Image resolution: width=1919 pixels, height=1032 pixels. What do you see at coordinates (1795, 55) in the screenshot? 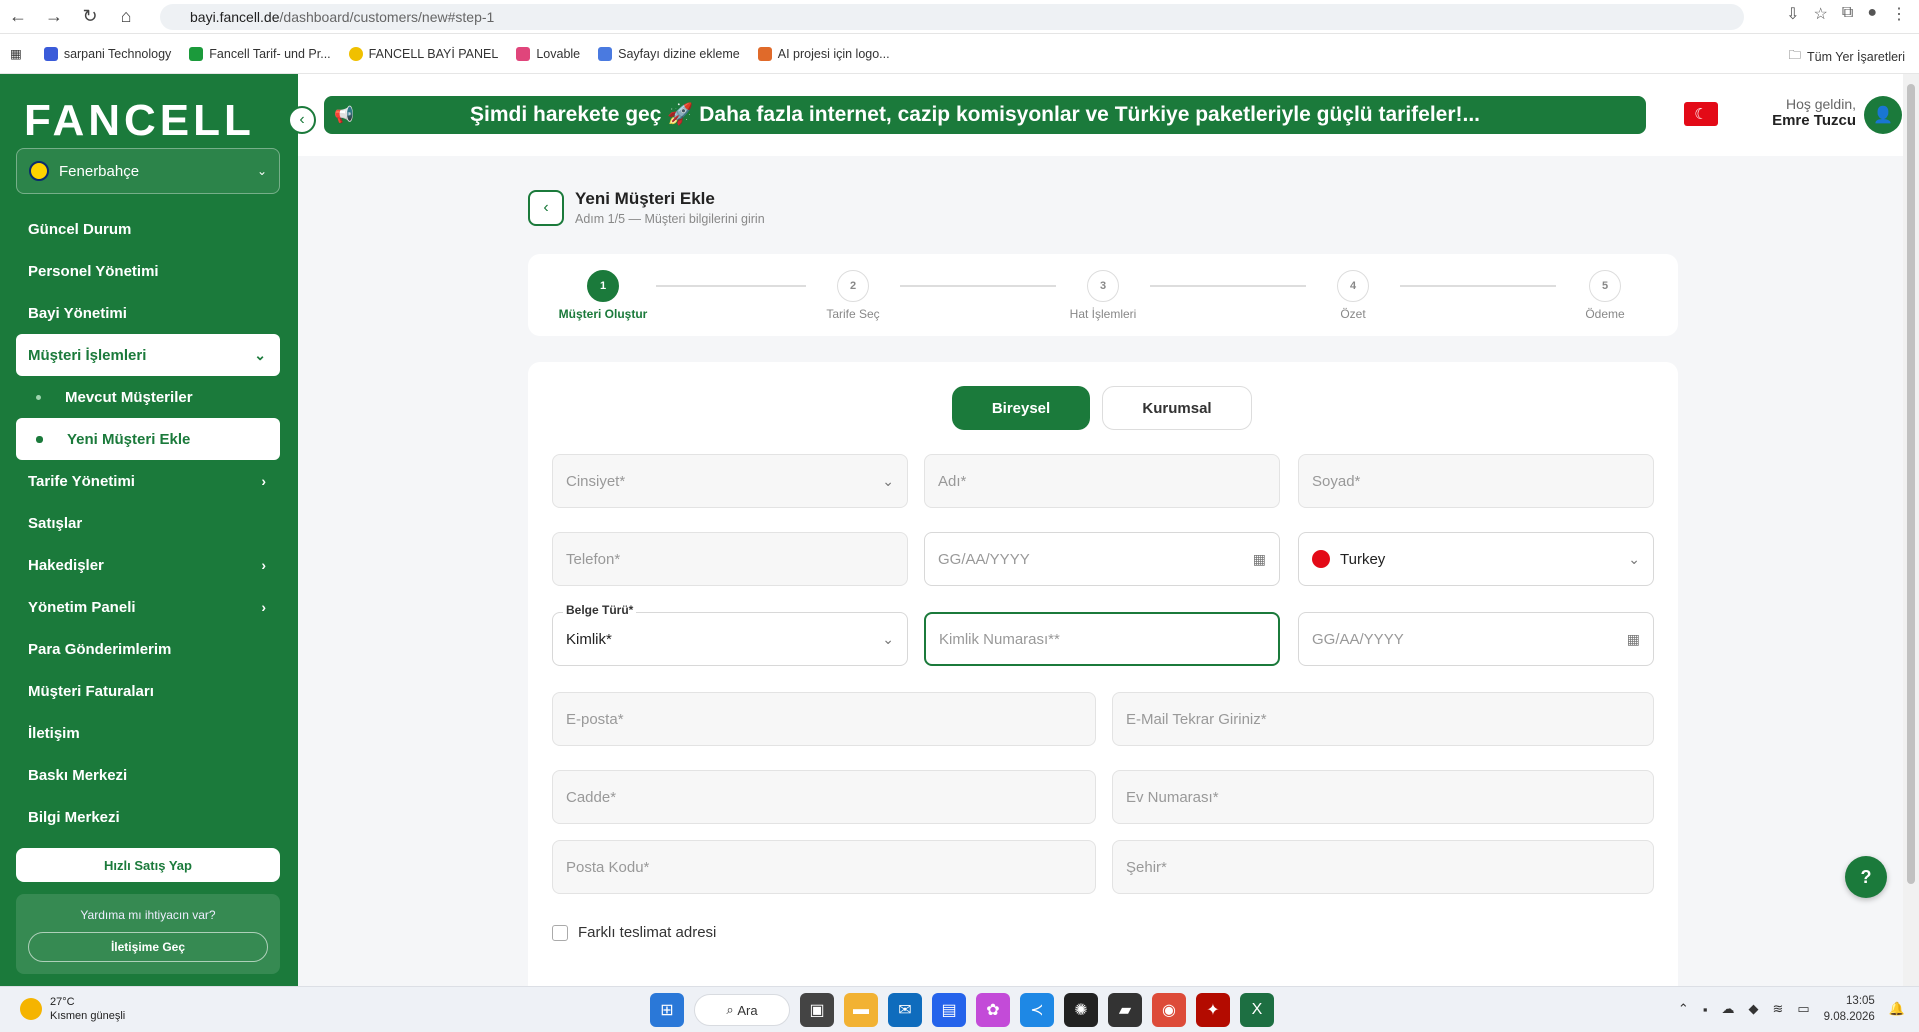
I see `folder-icon: 🗀` at bounding box center [1795, 55].